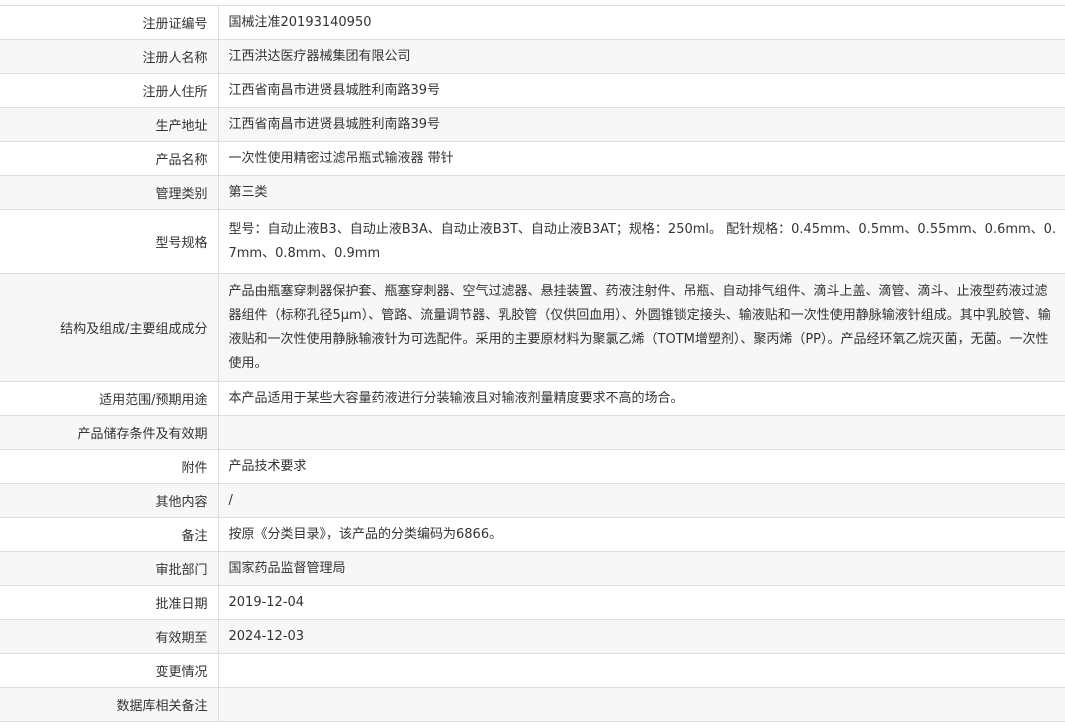 The image size is (1065, 725). Describe the element at coordinates (641, 568) in the screenshot. I see `field-value: 国家药品监督管理局` at that location.